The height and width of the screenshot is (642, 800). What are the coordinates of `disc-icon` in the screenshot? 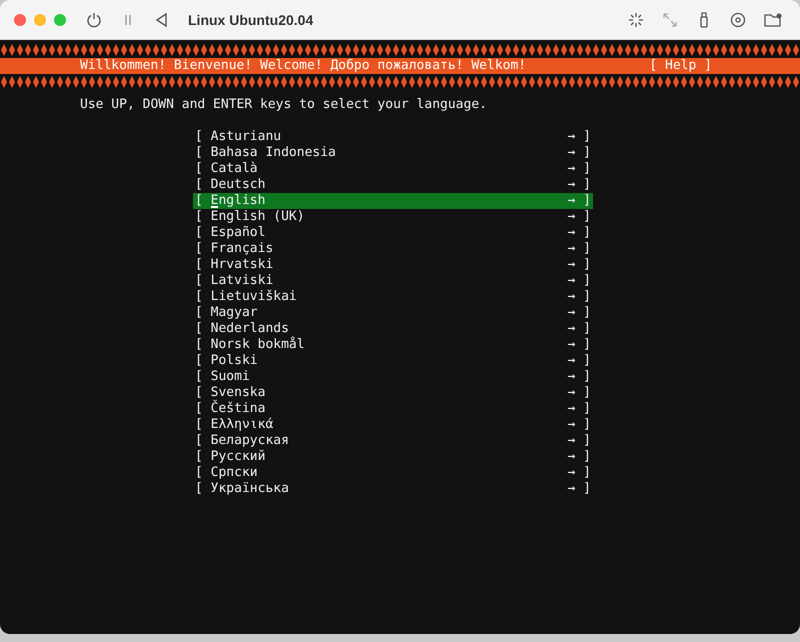 It's located at (738, 20).